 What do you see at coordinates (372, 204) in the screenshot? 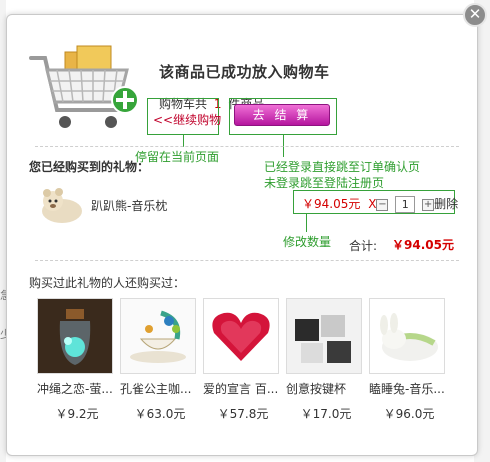
I see `remove-item-x: X` at bounding box center [372, 204].